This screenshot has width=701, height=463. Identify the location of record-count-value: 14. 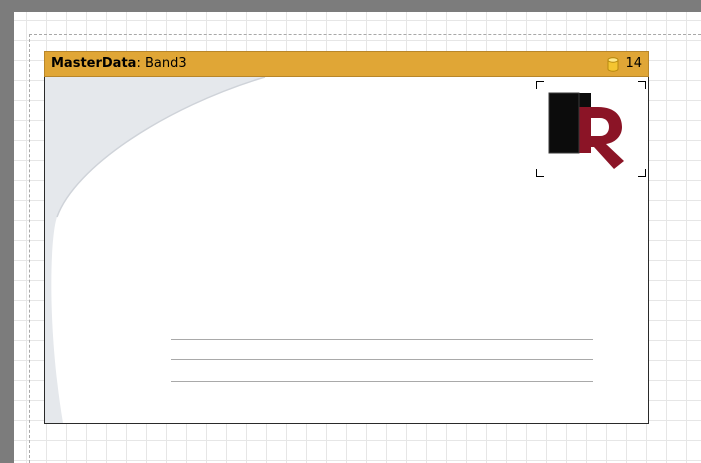
(633, 63).